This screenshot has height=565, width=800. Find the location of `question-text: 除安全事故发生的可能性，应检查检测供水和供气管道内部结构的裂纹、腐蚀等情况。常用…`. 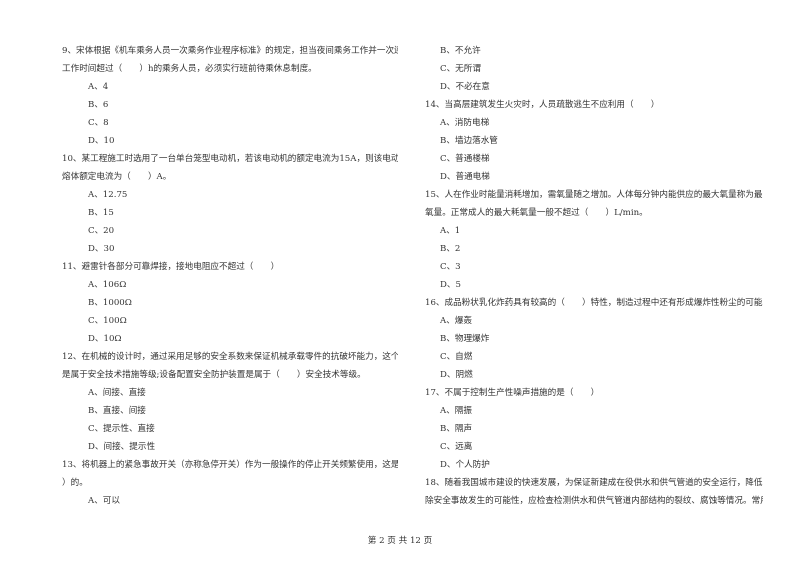

question-text: 除安全事故发生的可能性，应检查检测供水和供气管道内部结构的裂纹、腐蚀等情况。常用… is located at coordinates (594, 501).